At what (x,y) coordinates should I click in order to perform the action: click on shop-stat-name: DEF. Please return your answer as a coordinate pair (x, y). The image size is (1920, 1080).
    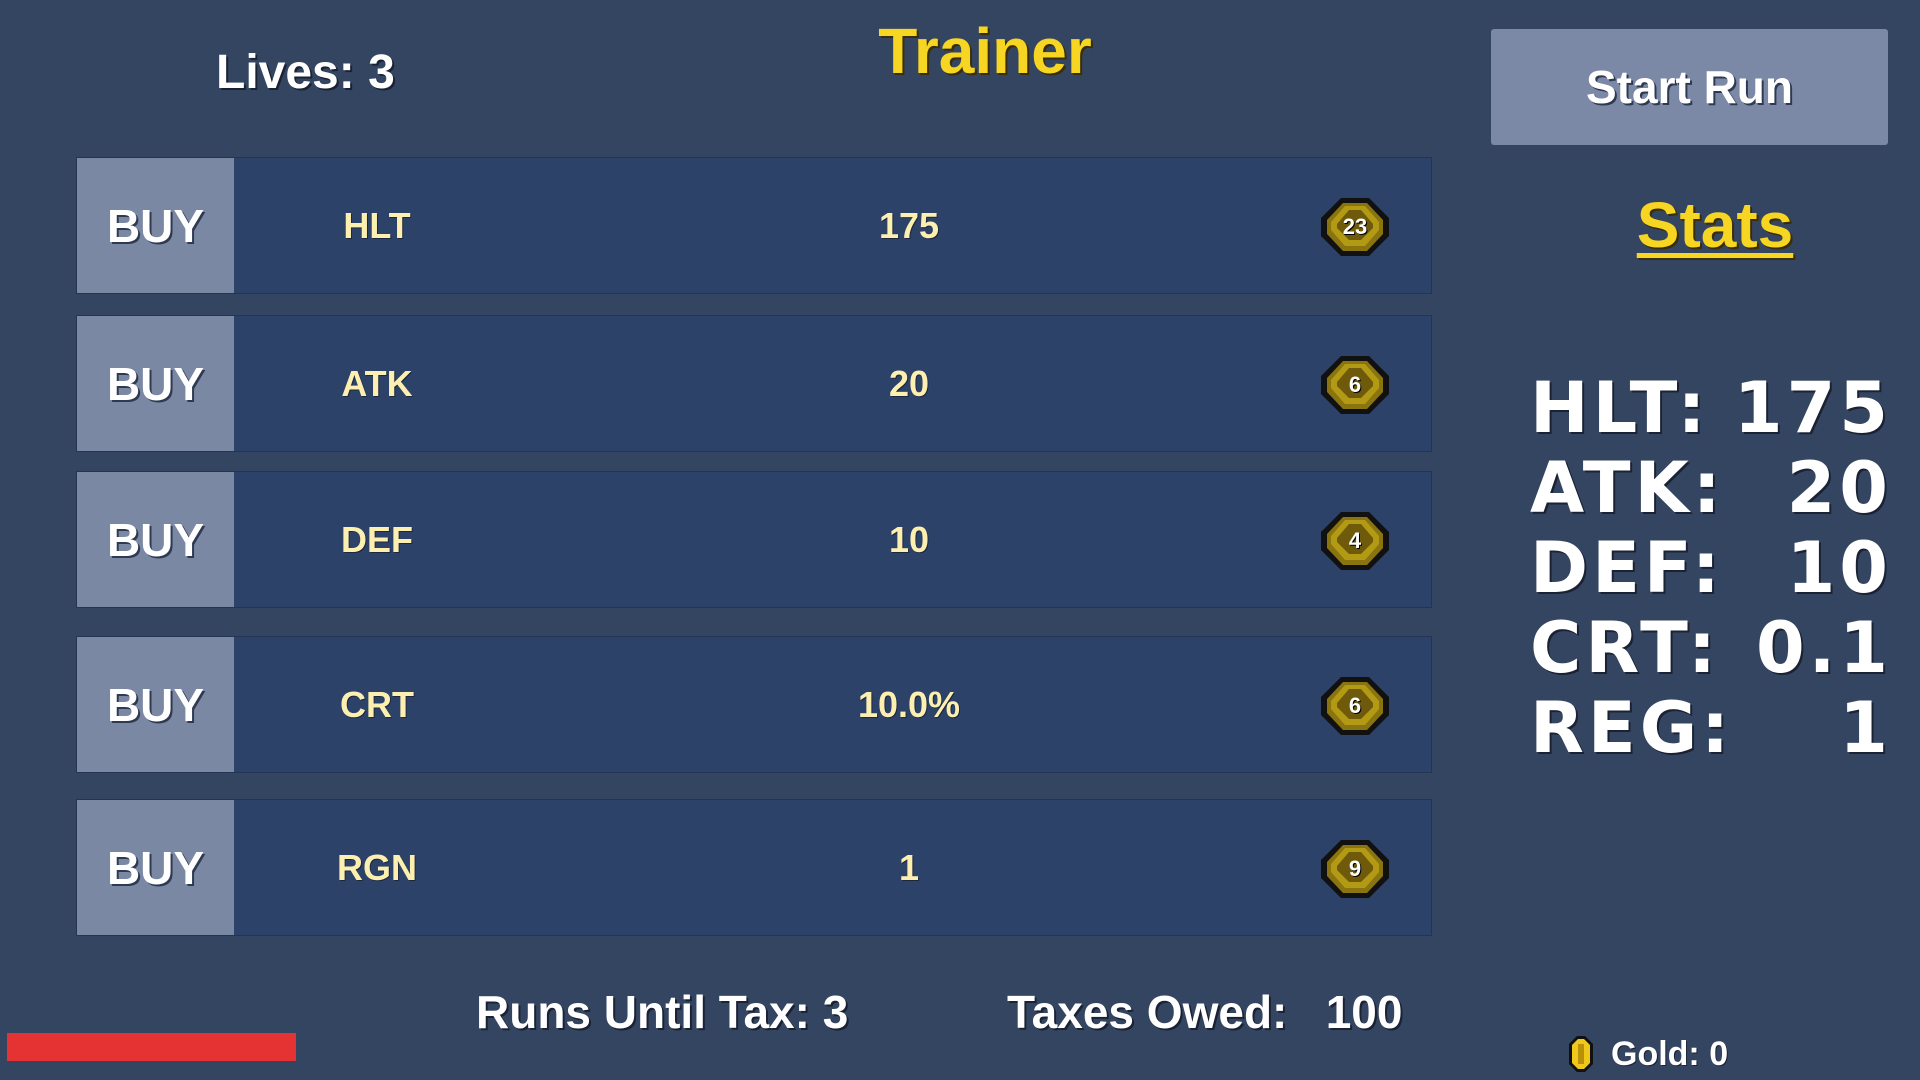
    Looking at the image, I should click on (377, 539).